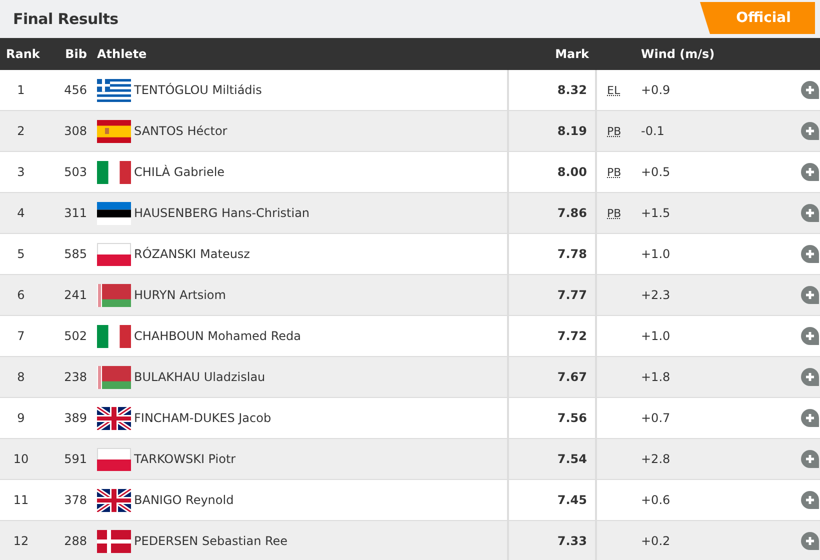 The height and width of the screenshot is (560, 820). I want to click on mark-cell: 8.32, so click(572, 90).